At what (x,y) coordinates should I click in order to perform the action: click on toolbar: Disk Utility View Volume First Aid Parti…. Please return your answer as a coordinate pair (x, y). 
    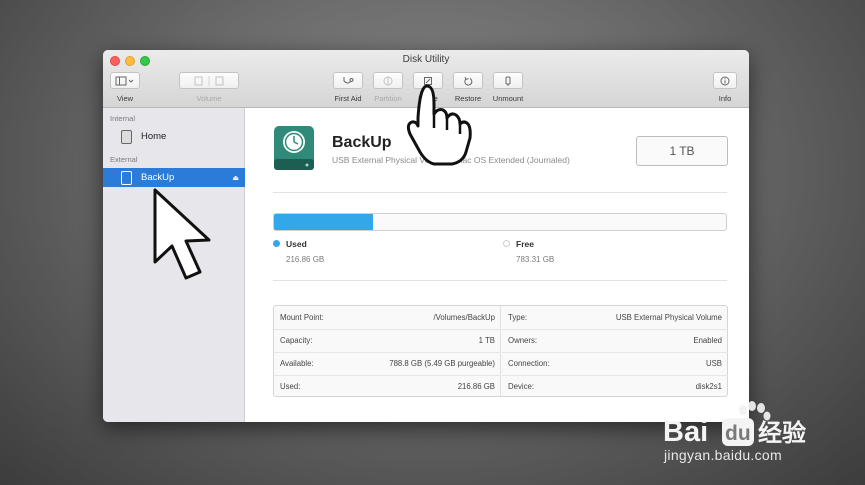
    Looking at the image, I should click on (426, 79).